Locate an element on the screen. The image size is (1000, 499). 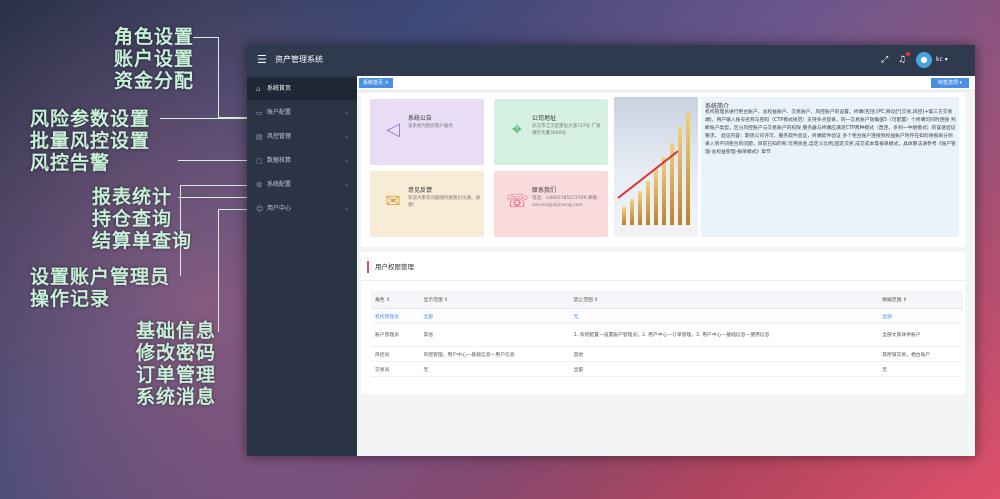
callout-text: 批量风控设置 is located at coordinates (90, 141).